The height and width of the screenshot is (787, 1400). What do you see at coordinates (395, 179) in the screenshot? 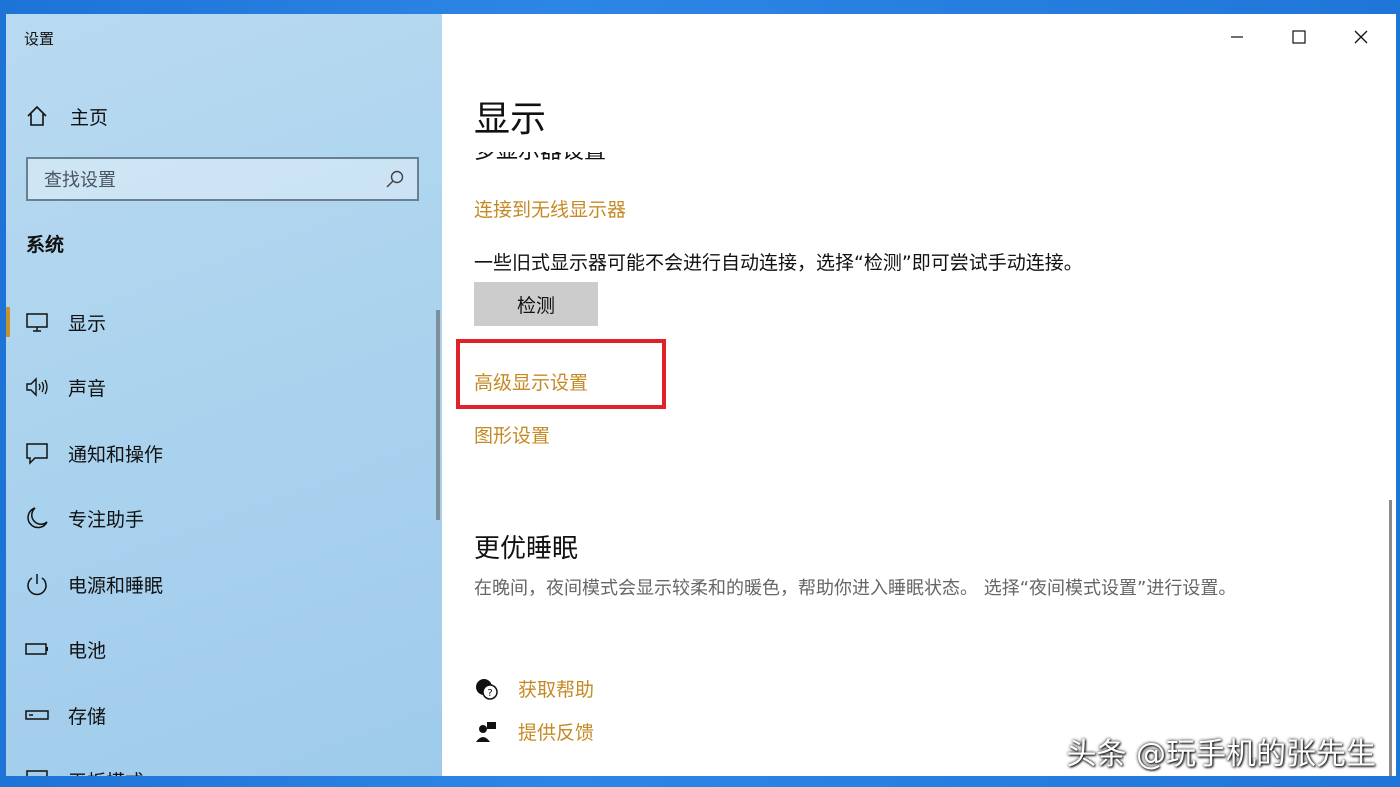
I see `search-icon` at bounding box center [395, 179].